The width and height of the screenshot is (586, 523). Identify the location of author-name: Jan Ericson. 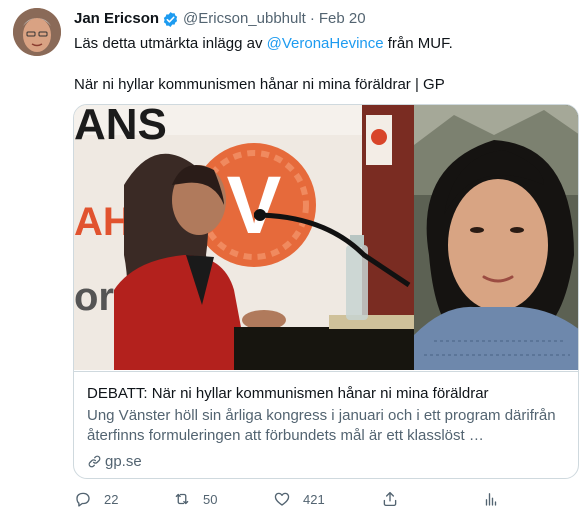
(116, 19).